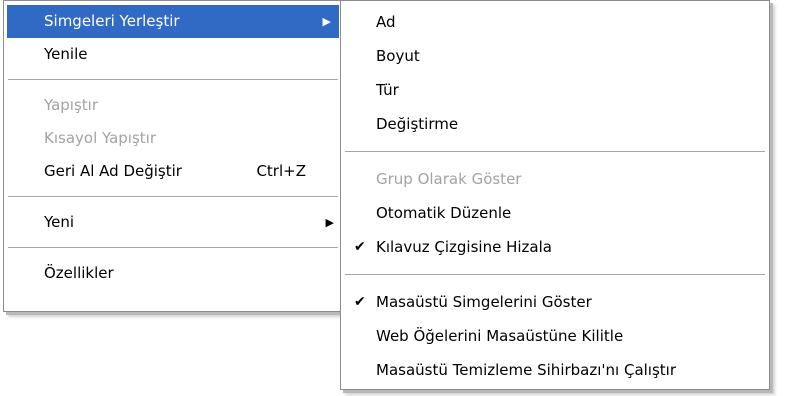  What do you see at coordinates (173, 138) in the screenshot?
I see `menu-item-paste-shortcut: Kısayol Yapıştır` at bounding box center [173, 138].